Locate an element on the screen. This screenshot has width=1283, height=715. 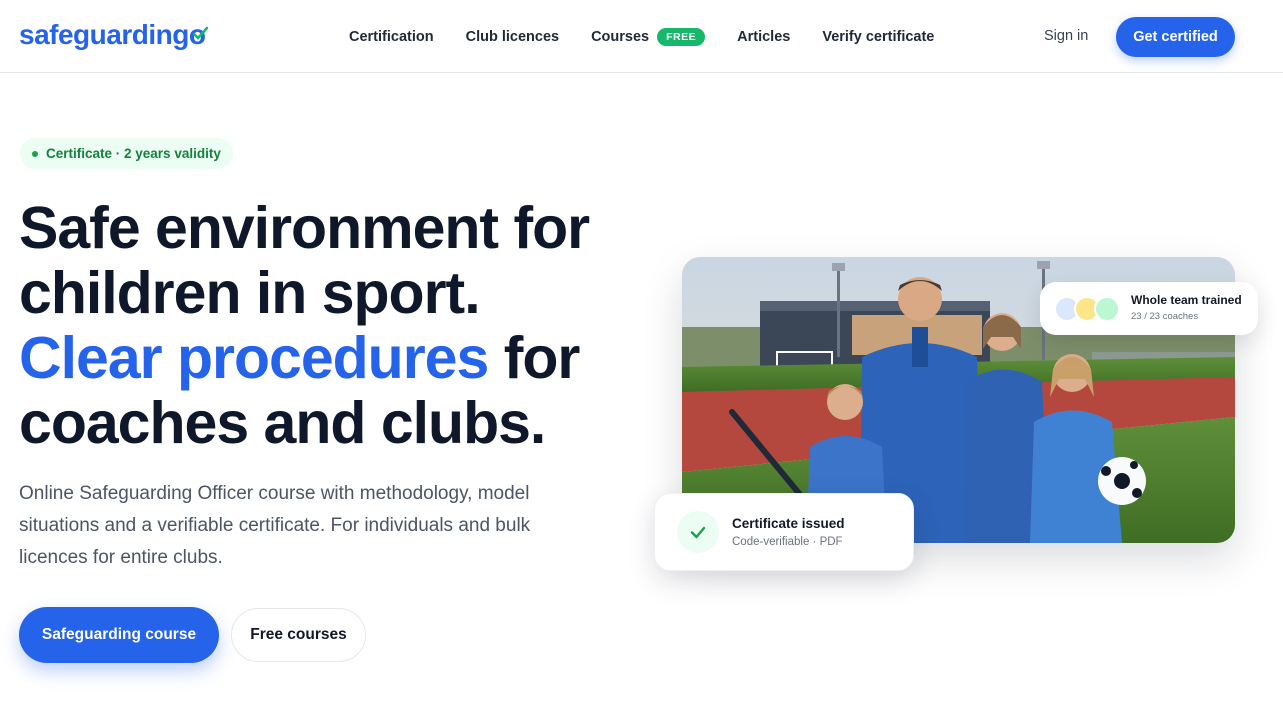
headline-line-2: children in sport. is located at coordinates (250, 293).